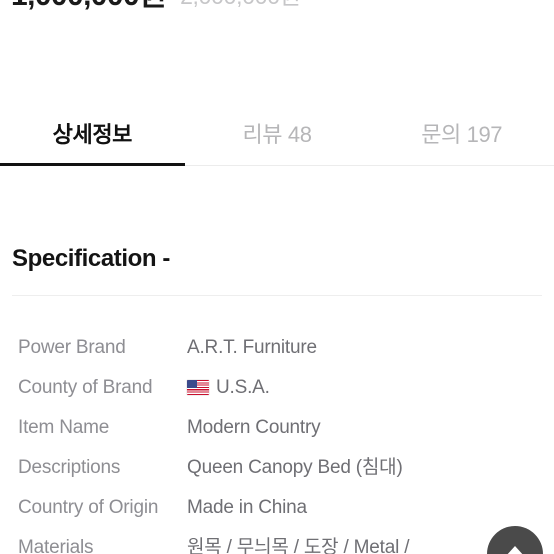 The image size is (554, 554). I want to click on tab-detail: 상세정보, so click(92, 137).